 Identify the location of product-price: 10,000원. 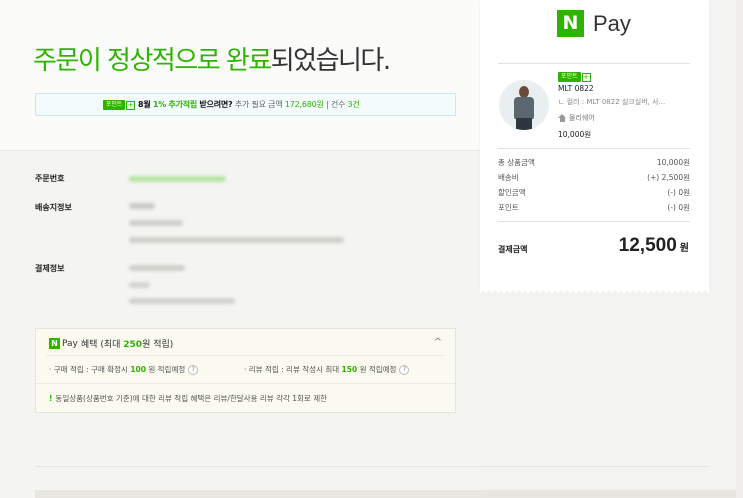
(575, 134).